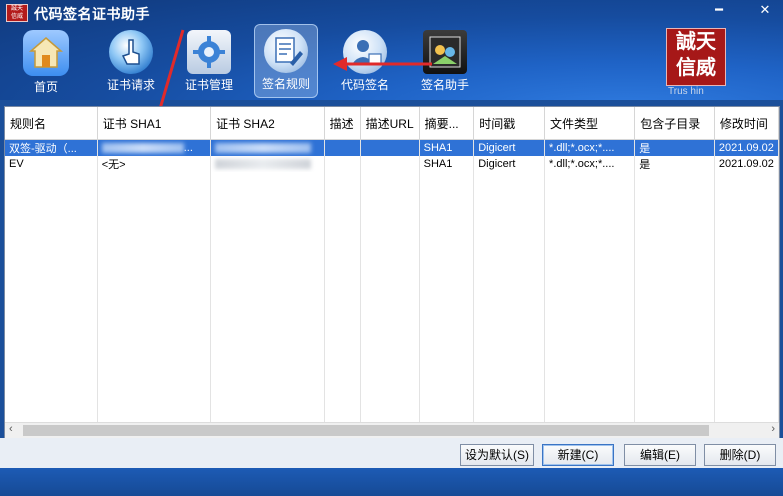  I want to click on scroll-thumb, so click(366, 430).